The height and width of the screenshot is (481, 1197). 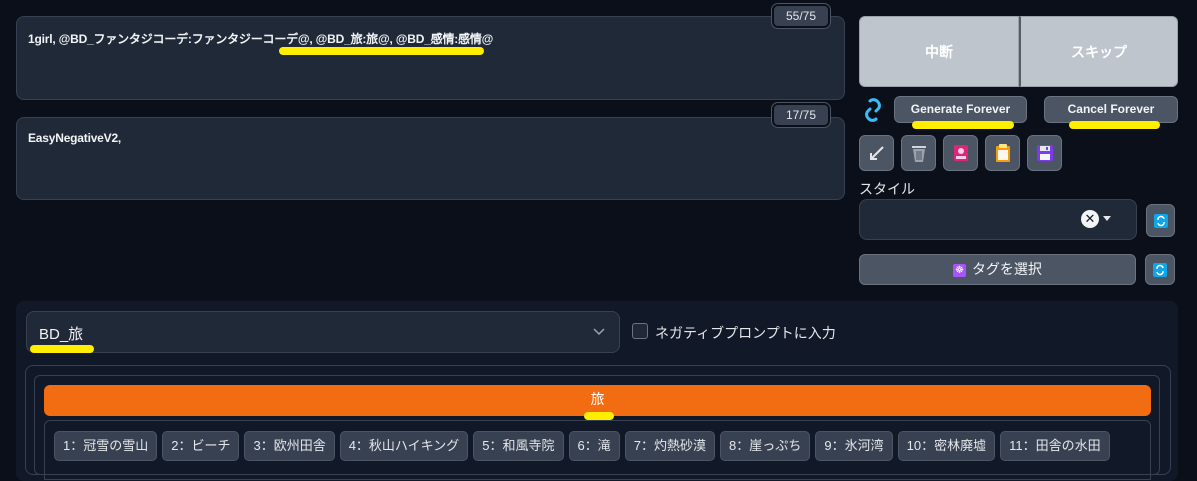 I want to click on apply-styles-button, so click(x=1002, y=153).